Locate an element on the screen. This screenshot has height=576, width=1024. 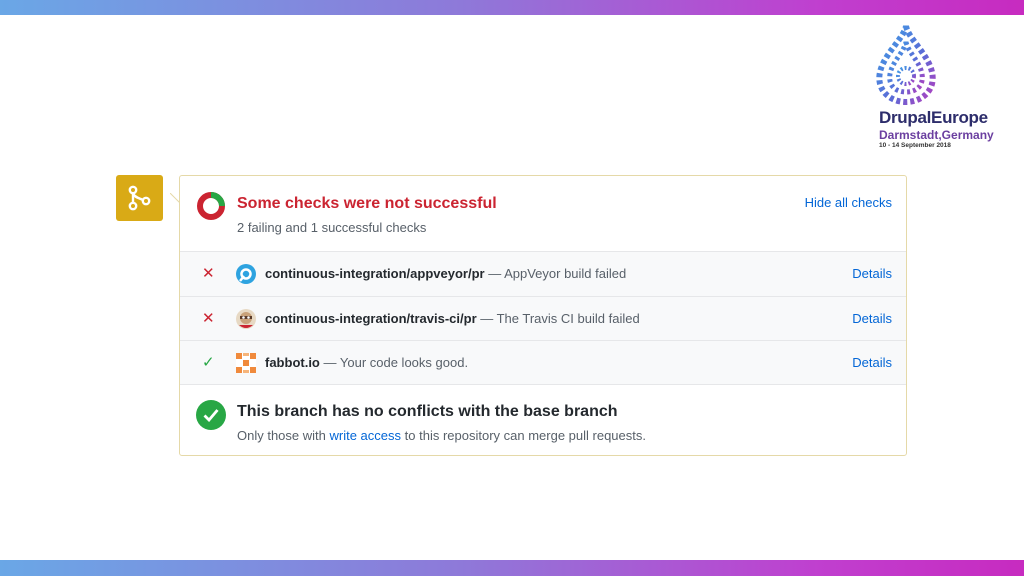
check-description: — Your code looks good. is located at coordinates (394, 362).